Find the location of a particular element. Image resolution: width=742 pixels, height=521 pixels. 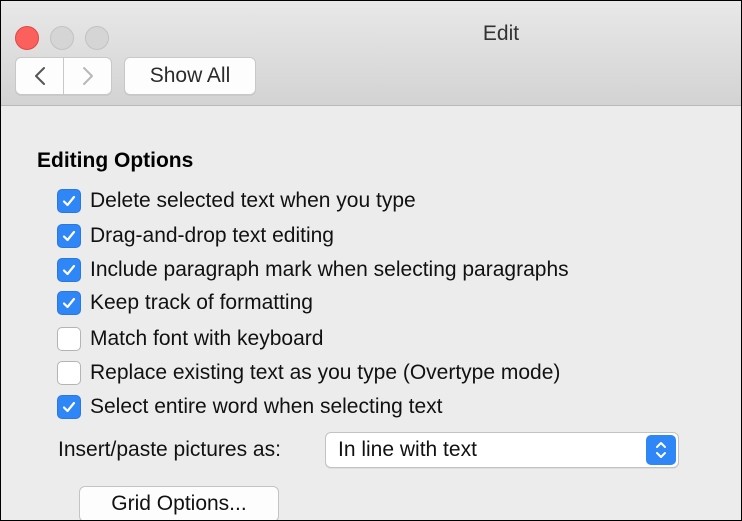

checkbox-match-font-keyboard is located at coordinates (69, 339).